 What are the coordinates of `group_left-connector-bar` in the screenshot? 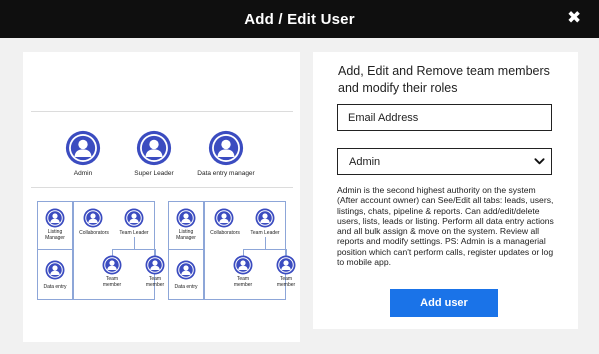 It's located at (134, 249).